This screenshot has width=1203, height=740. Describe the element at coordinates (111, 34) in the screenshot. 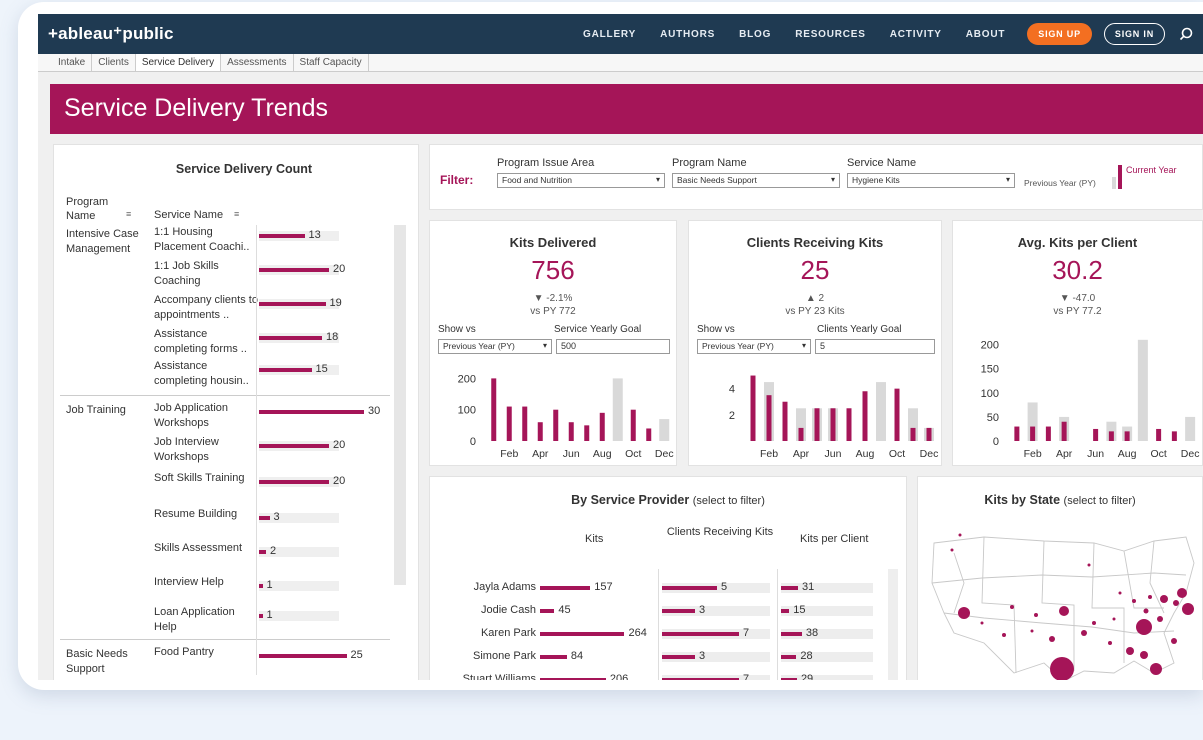

I see `tableau-public-logo: +ableau⁺public` at that location.